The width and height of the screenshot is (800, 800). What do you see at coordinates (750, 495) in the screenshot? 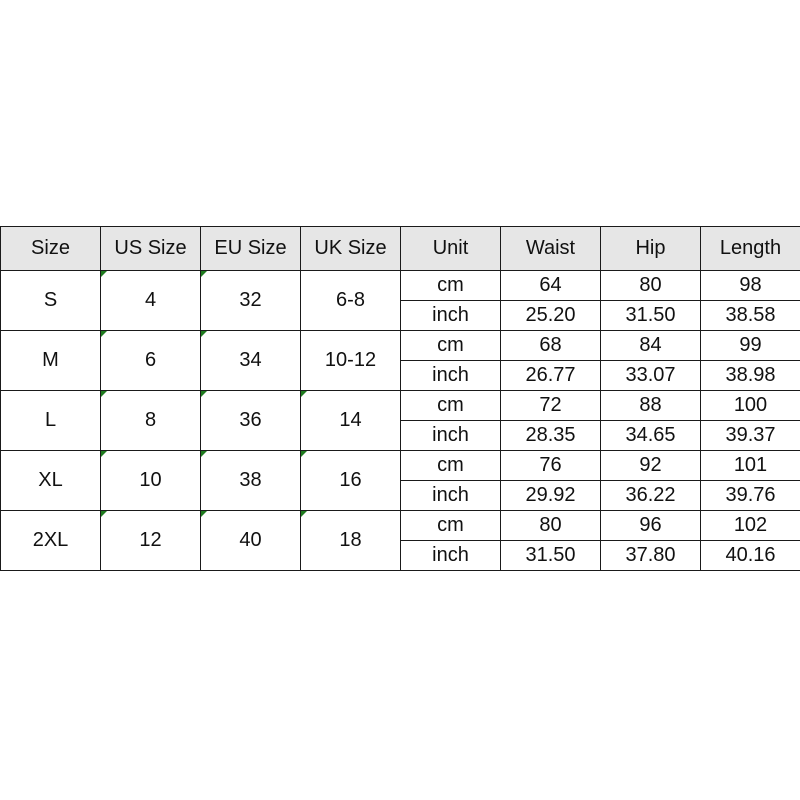
I see `length-inch-cell: 39.76` at bounding box center [750, 495].